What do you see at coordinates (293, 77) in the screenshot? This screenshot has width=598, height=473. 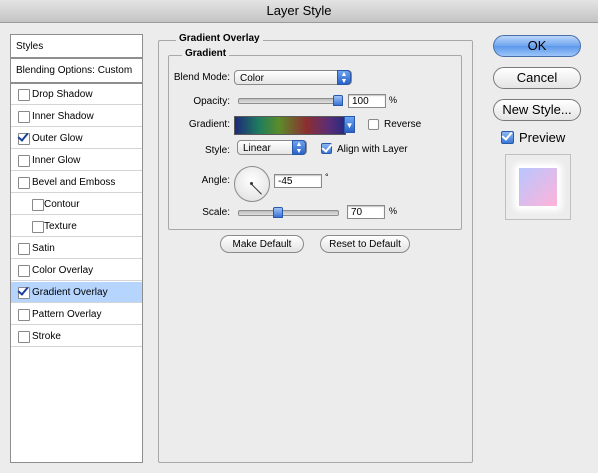 I see `blend-mode-select: Color ▲ ▼` at bounding box center [293, 77].